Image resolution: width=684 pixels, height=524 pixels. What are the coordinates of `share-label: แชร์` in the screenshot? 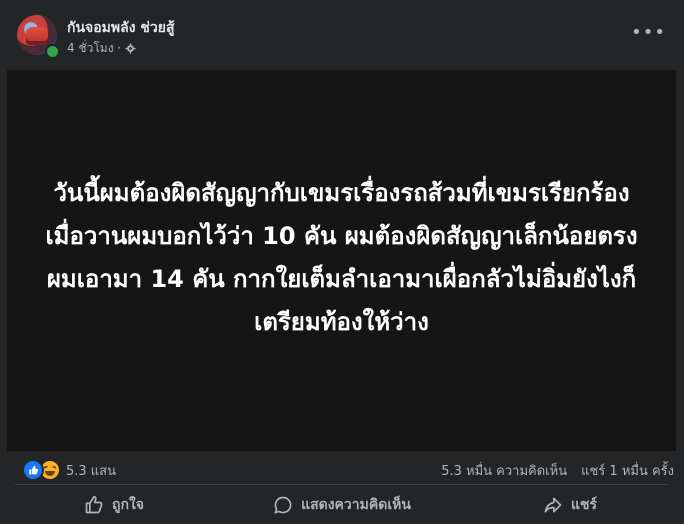 It's located at (584, 505).